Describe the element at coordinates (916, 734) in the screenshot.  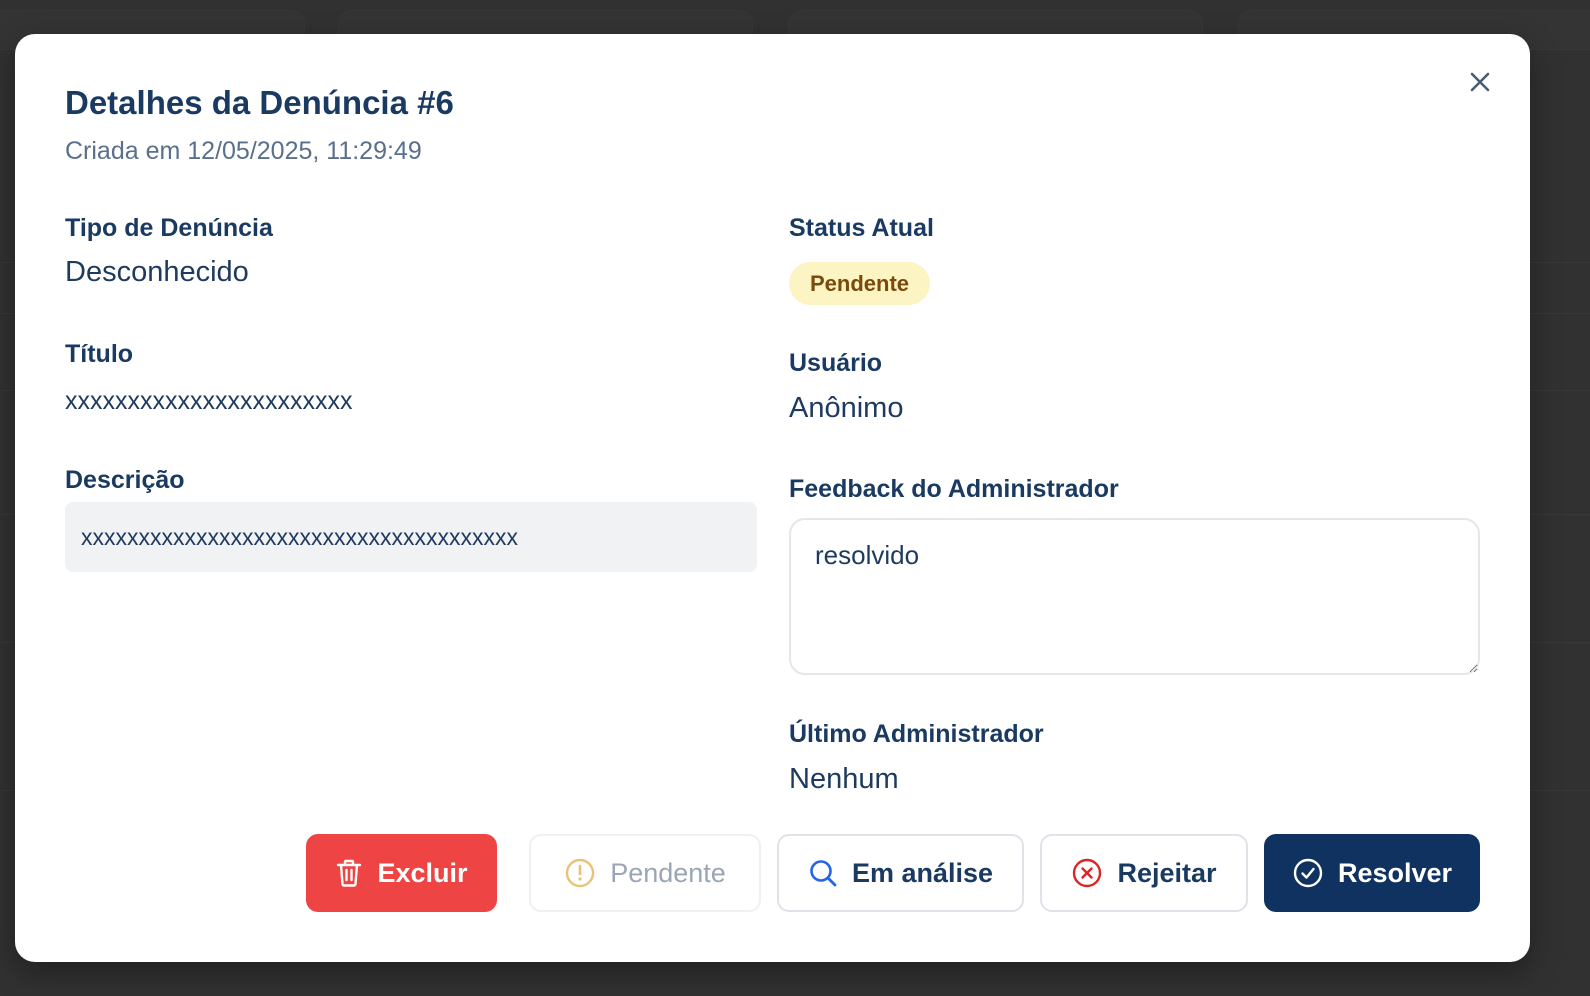
I see `last-admin-label: Último Administrador` at that location.